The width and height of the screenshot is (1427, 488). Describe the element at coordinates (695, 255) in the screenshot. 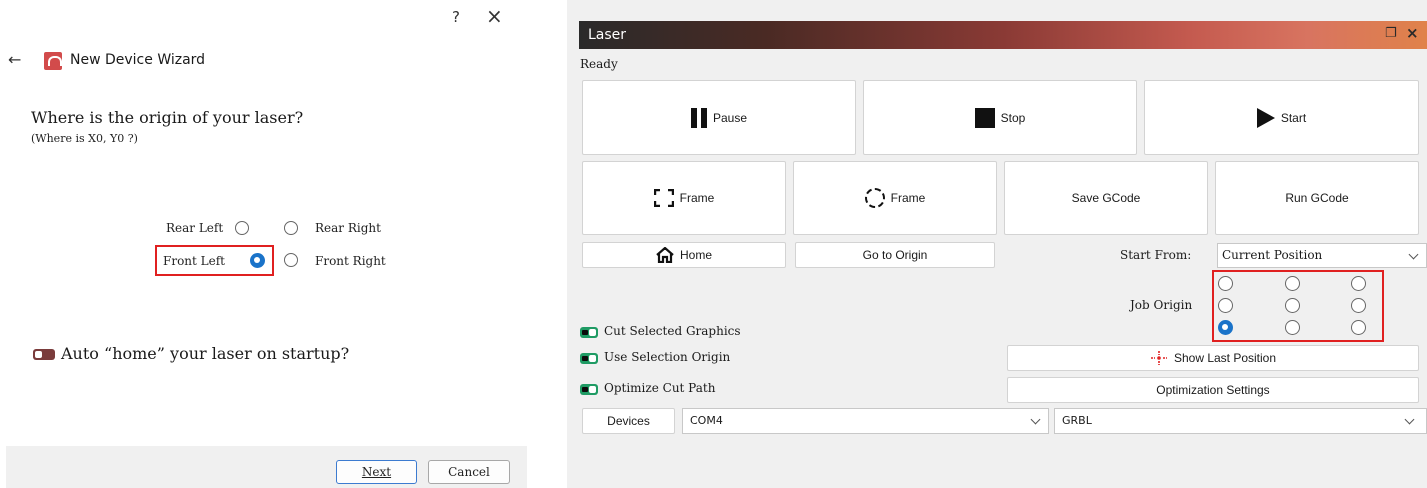

I see `home-label: Home` at that location.